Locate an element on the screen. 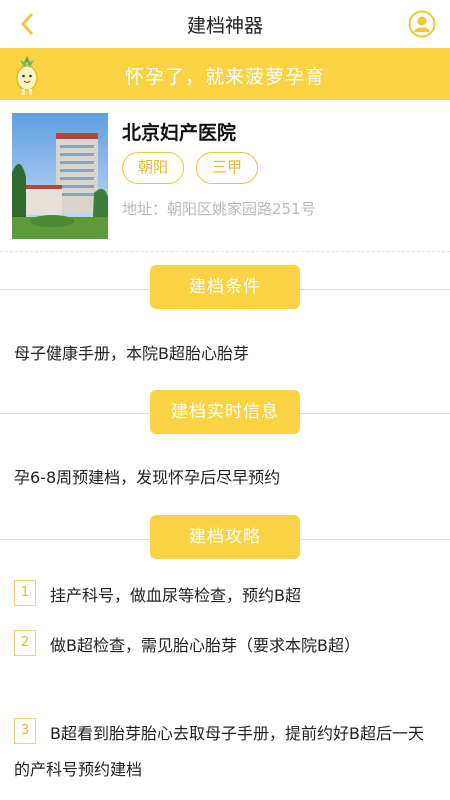 The width and height of the screenshot is (450, 800). section-title-realtime: 建档实时信息 is located at coordinates (225, 412).